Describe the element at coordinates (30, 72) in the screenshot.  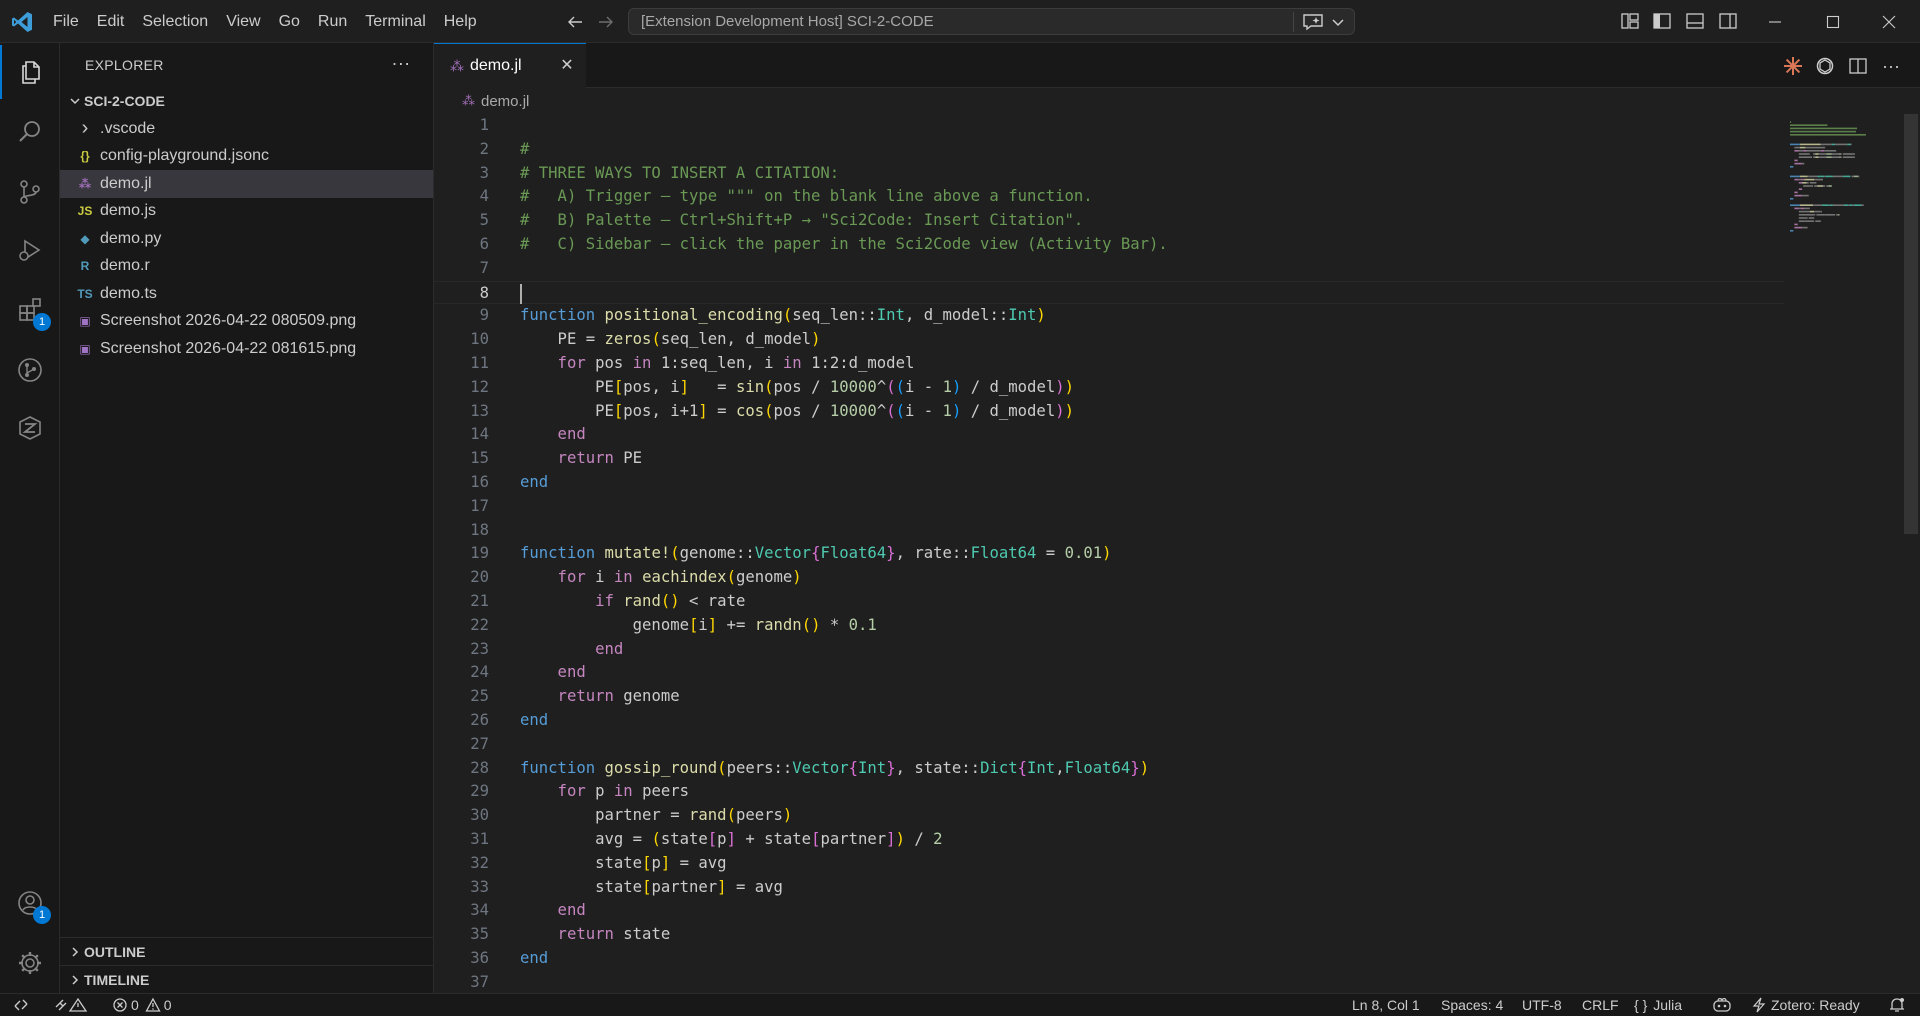
I see `activity-explorer` at that location.